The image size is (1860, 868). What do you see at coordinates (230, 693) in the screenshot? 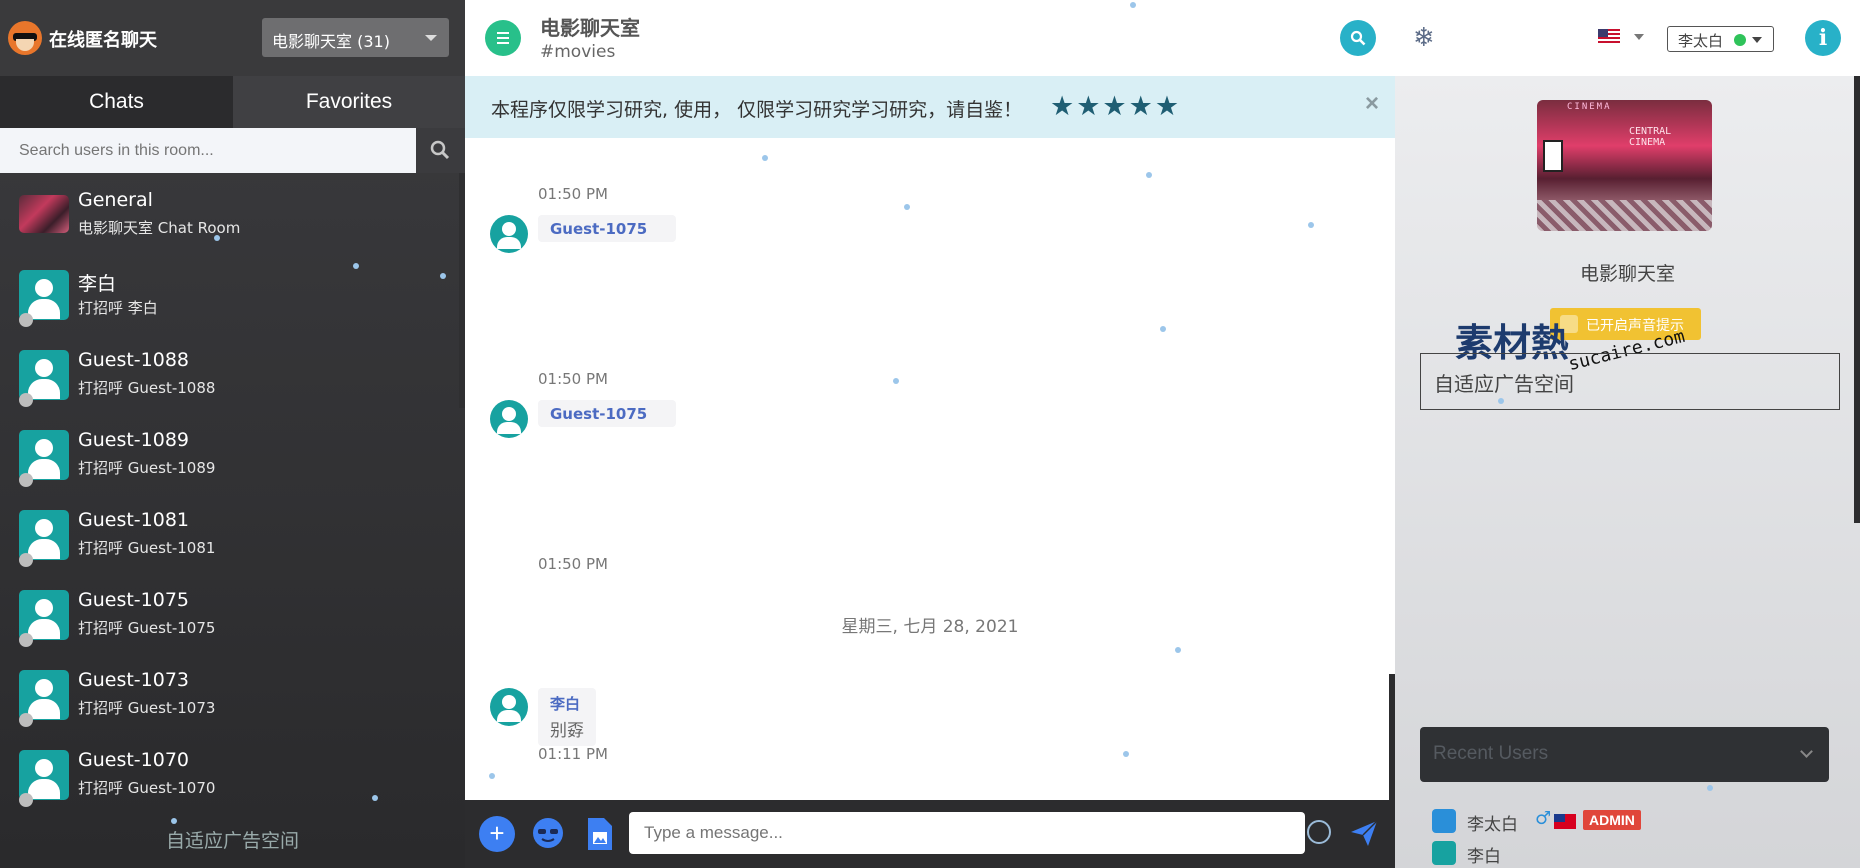
I see `list-item: Guest-1073 打招呼 Guest-1073` at bounding box center [230, 693].